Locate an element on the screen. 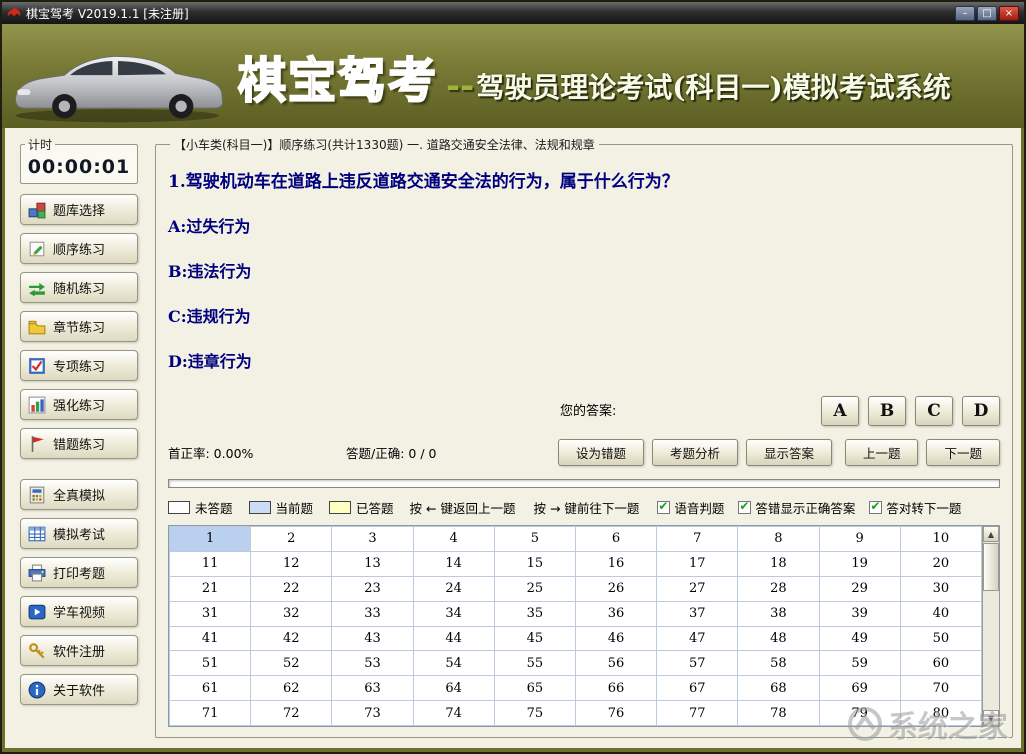  question-cell-15: 15 is located at coordinates (534, 563).